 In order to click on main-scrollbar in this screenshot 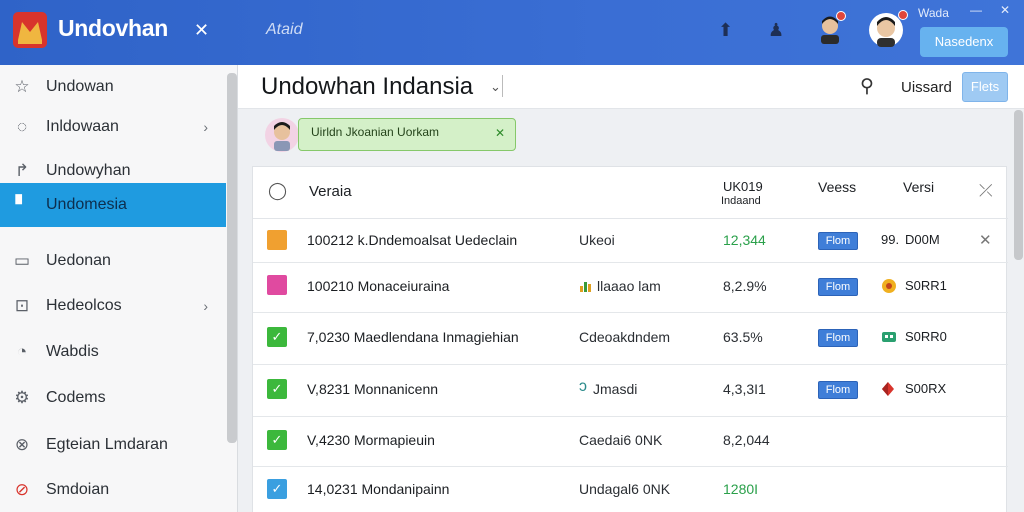, I will do `click(1018, 185)`.